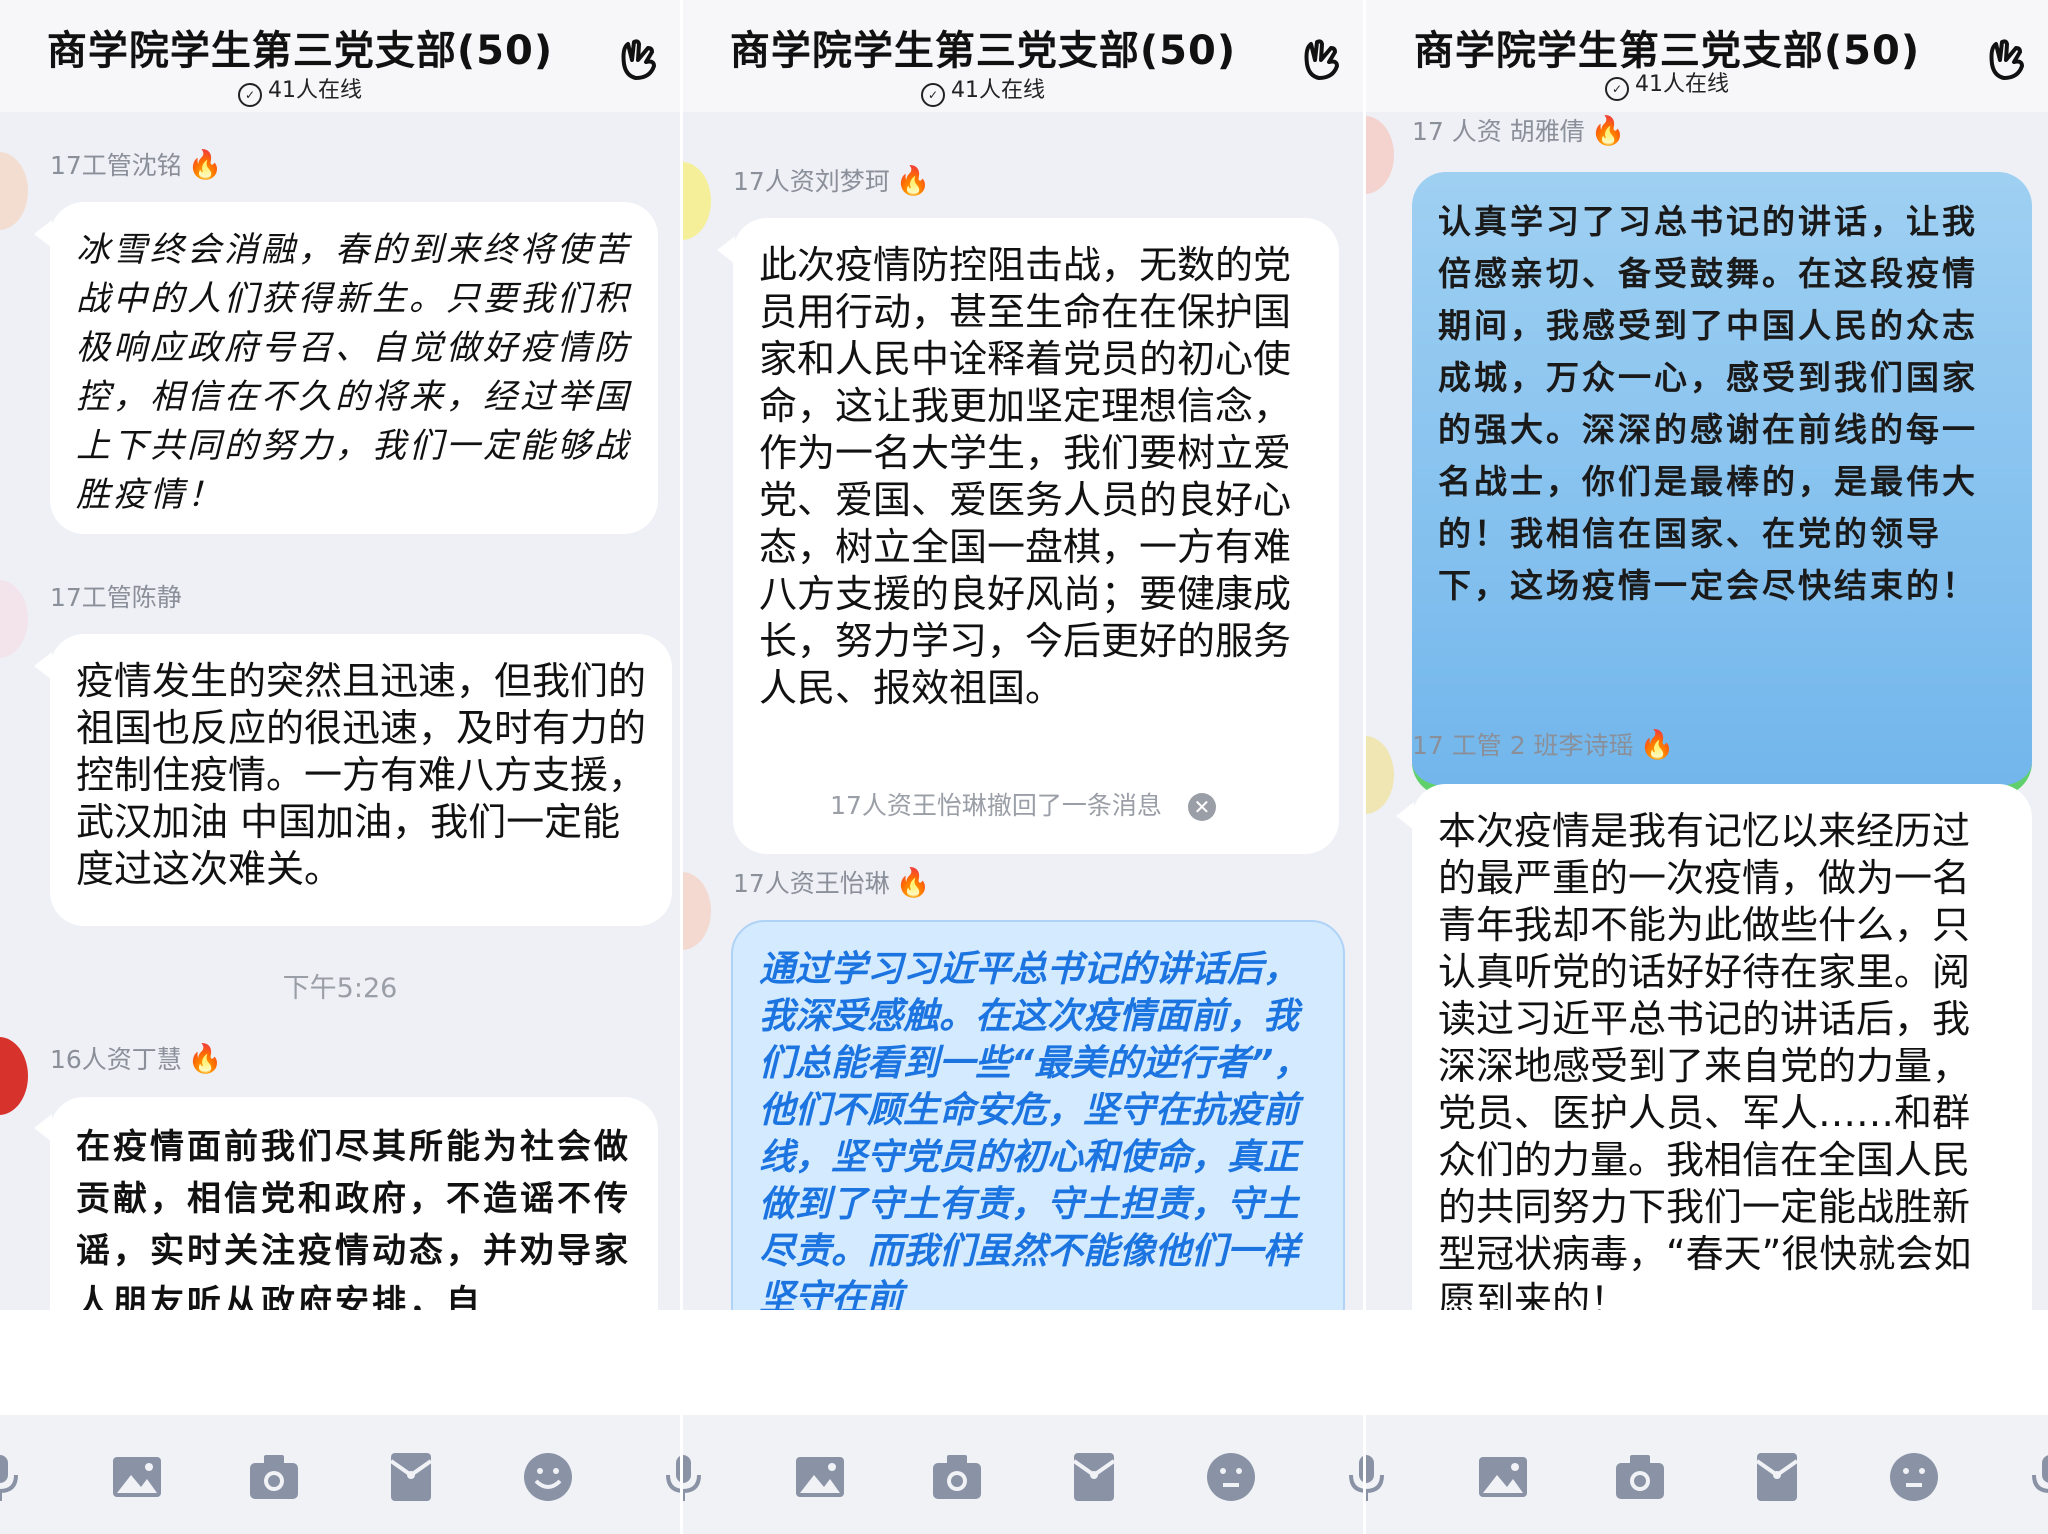 Image resolution: width=2048 pixels, height=1534 pixels. Describe the element at coordinates (116, 597) in the screenshot. I see `sender-name: 17工管陈静` at that location.